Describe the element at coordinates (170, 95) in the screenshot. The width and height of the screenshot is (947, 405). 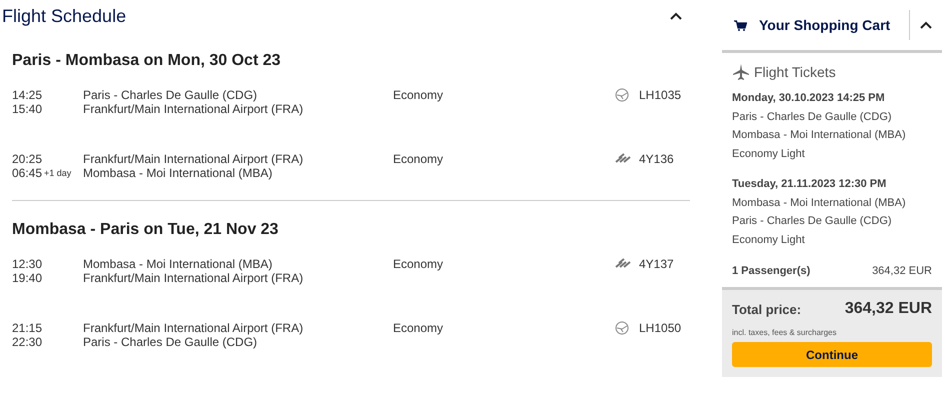
I see `departure-airport: Paris - Charles De Gaulle (CDG)` at that location.